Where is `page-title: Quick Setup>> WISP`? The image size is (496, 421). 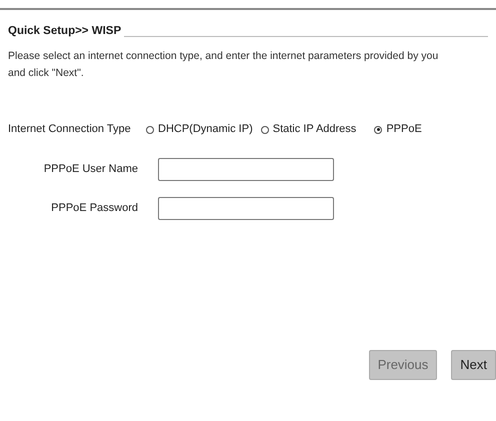 page-title: Quick Setup>> WISP is located at coordinates (65, 31).